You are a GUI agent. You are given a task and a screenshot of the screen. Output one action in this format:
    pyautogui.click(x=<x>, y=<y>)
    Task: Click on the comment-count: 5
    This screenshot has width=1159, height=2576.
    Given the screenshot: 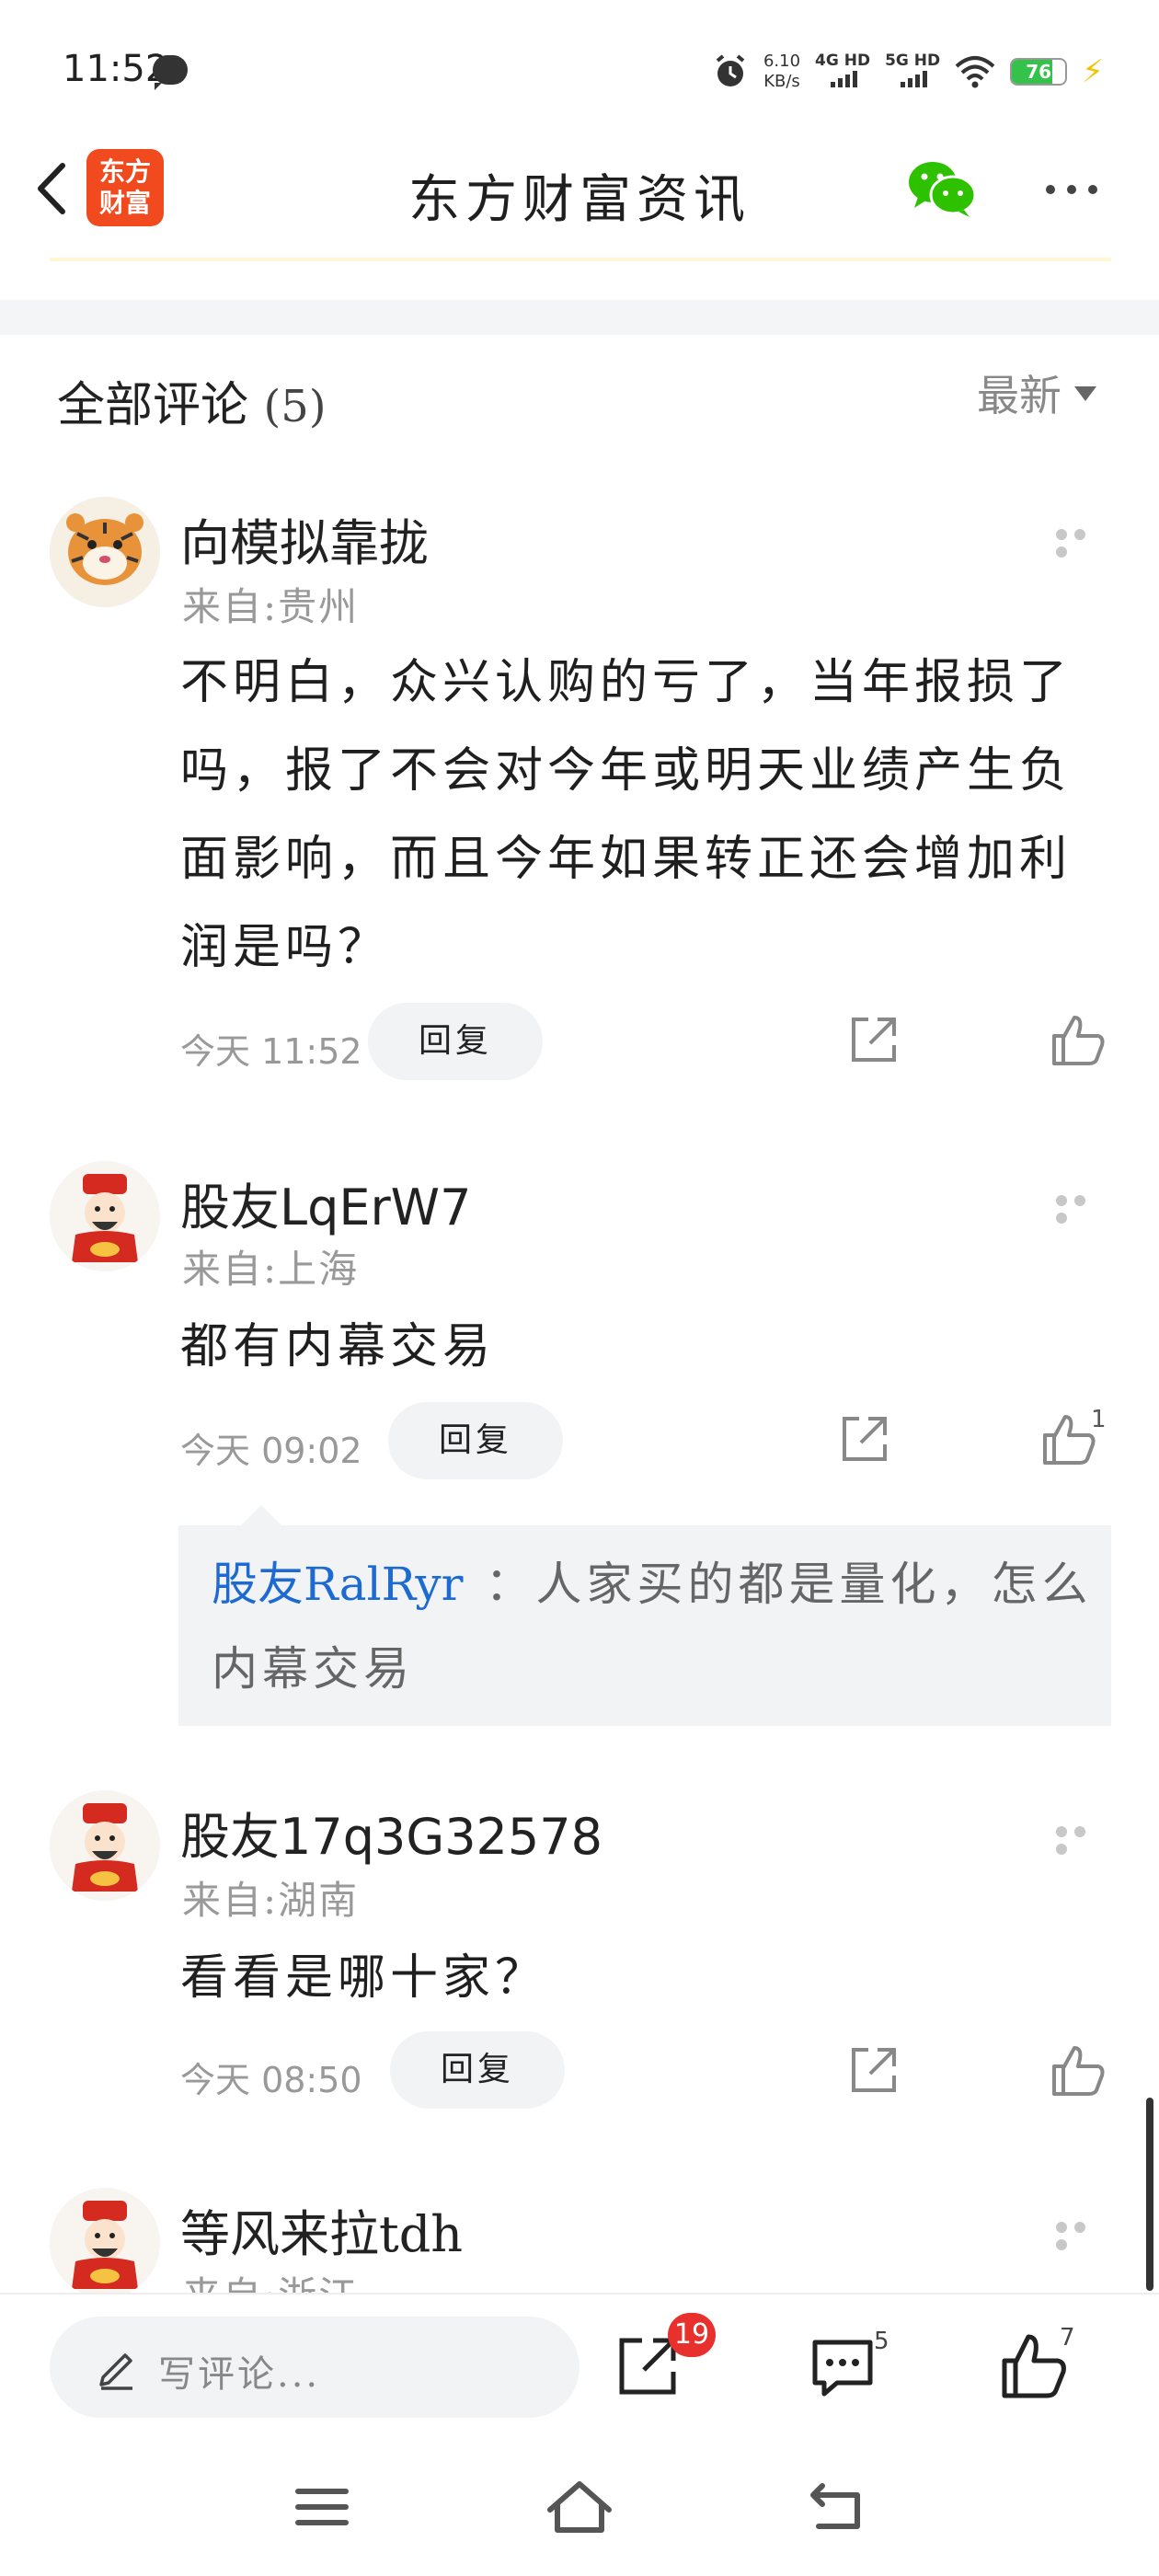 What is the action you would take?
    pyautogui.click(x=881, y=2341)
    